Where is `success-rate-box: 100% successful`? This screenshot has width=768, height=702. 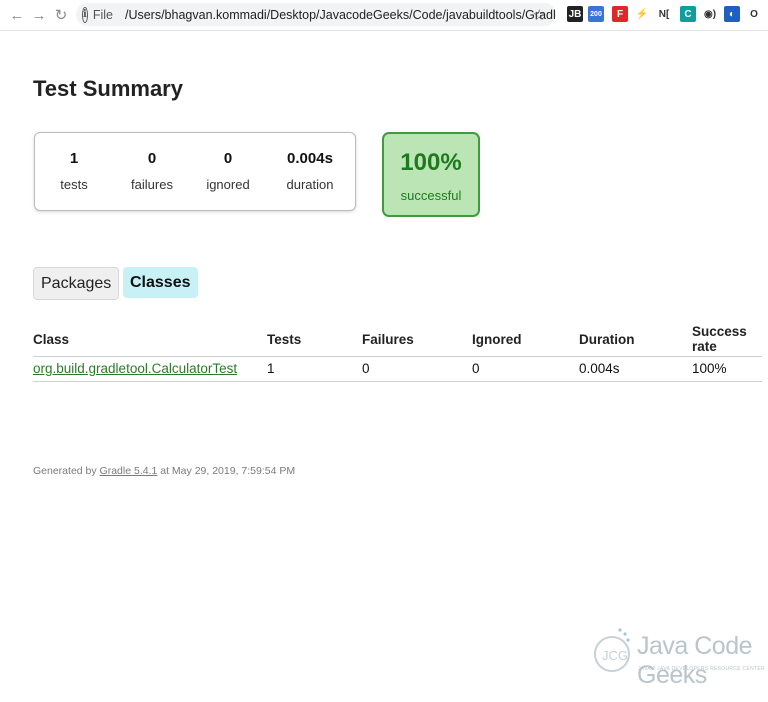 success-rate-box: 100% successful is located at coordinates (431, 174).